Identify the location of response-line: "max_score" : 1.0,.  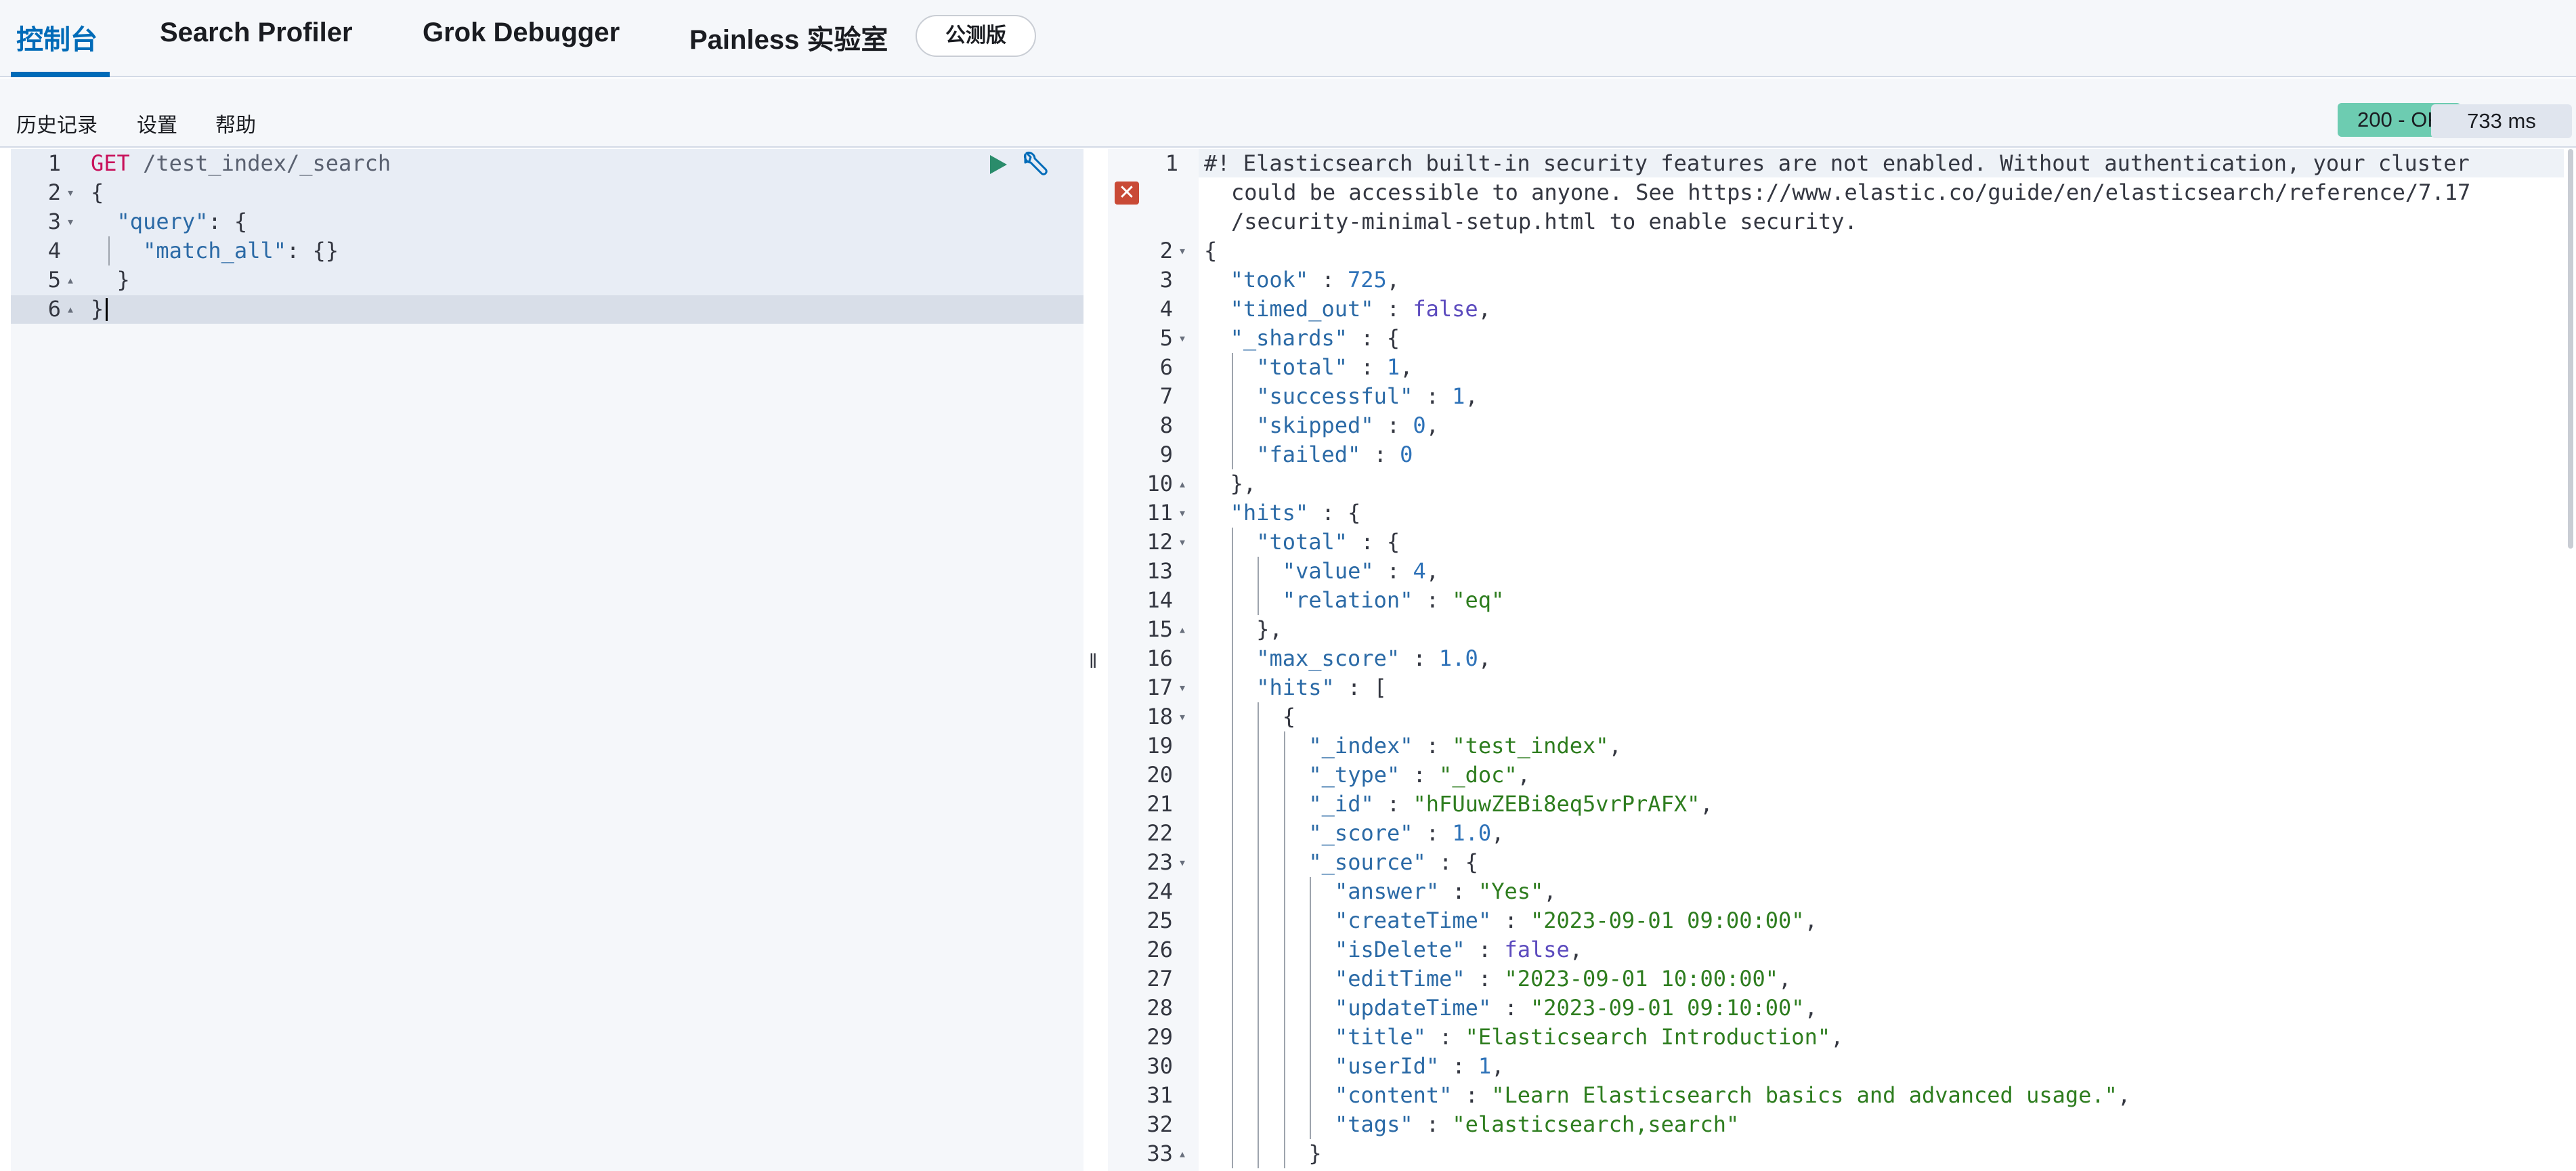
(1373, 658).